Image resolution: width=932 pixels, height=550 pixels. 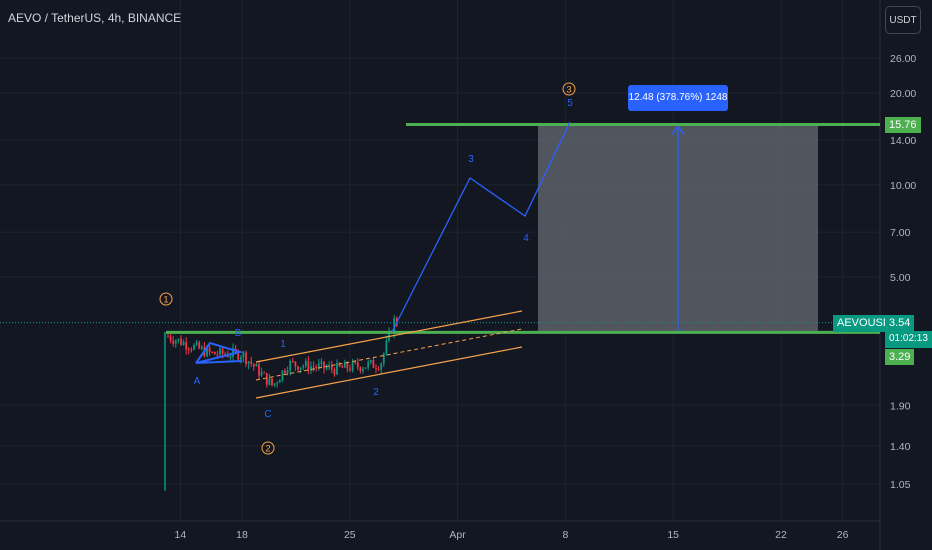 What do you see at coordinates (900, 406) in the screenshot?
I see `price-tick-label: 1.90` at bounding box center [900, 406].